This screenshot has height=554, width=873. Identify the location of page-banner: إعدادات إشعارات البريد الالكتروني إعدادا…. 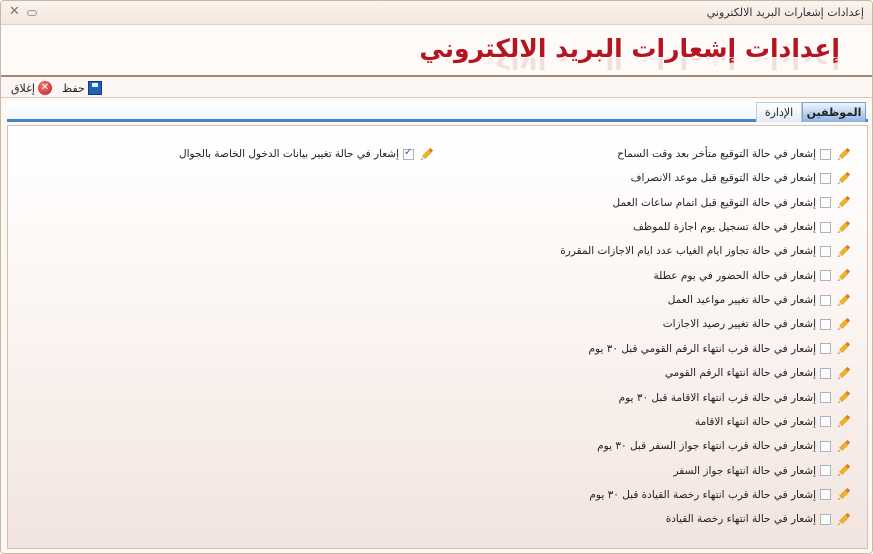
(436, 51).